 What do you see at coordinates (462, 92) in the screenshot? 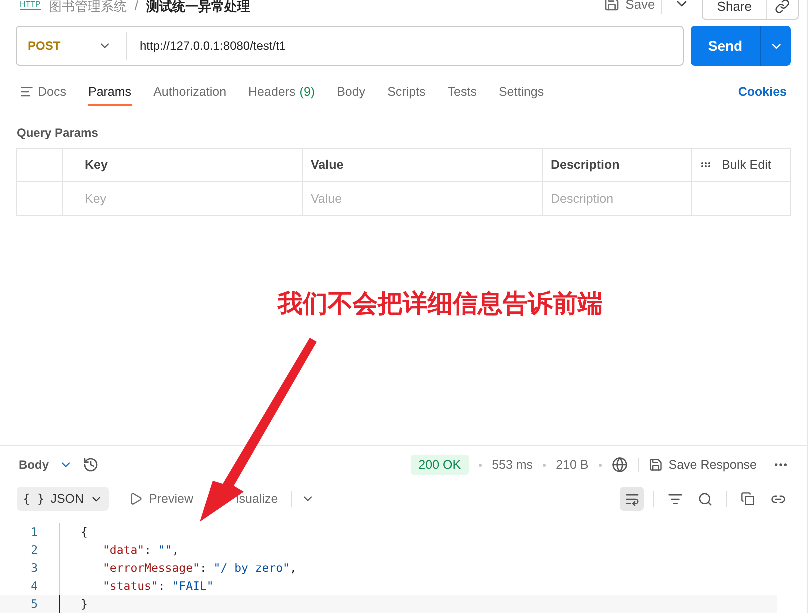
I see `request-tab: Tests` at bounding box center [462, 92].